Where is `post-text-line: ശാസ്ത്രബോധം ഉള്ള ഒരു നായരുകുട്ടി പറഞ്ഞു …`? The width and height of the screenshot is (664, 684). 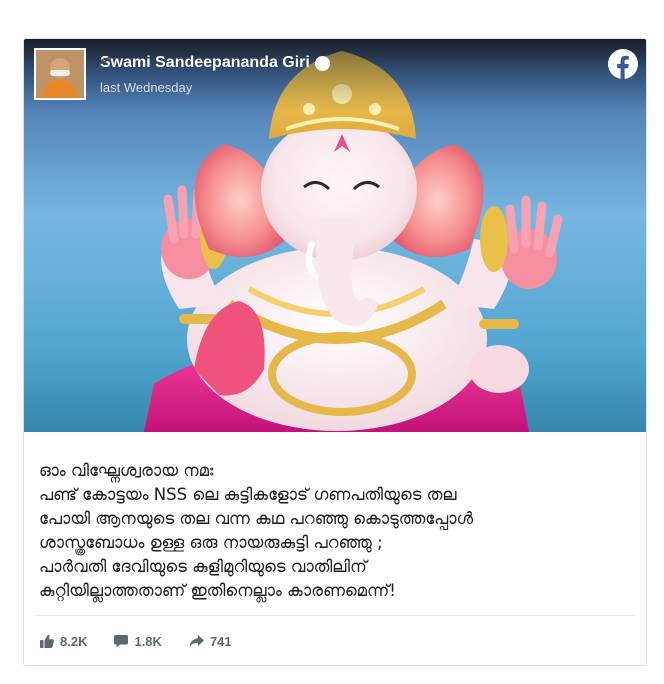
post-text-line: ശാസ്ത്രബോധം ഉള്ള ഒരു നായരുകുട്ടി പറഞ്ഞു … is located at coordinates (211, 542).